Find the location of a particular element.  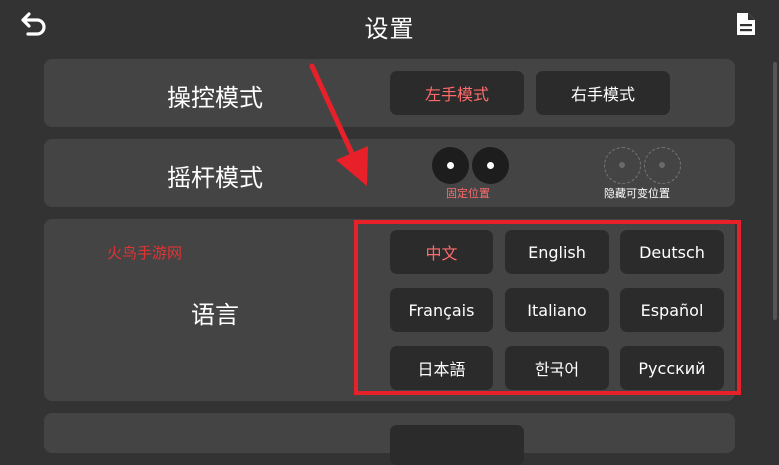

document-icon is located at coordinates (746, 24).